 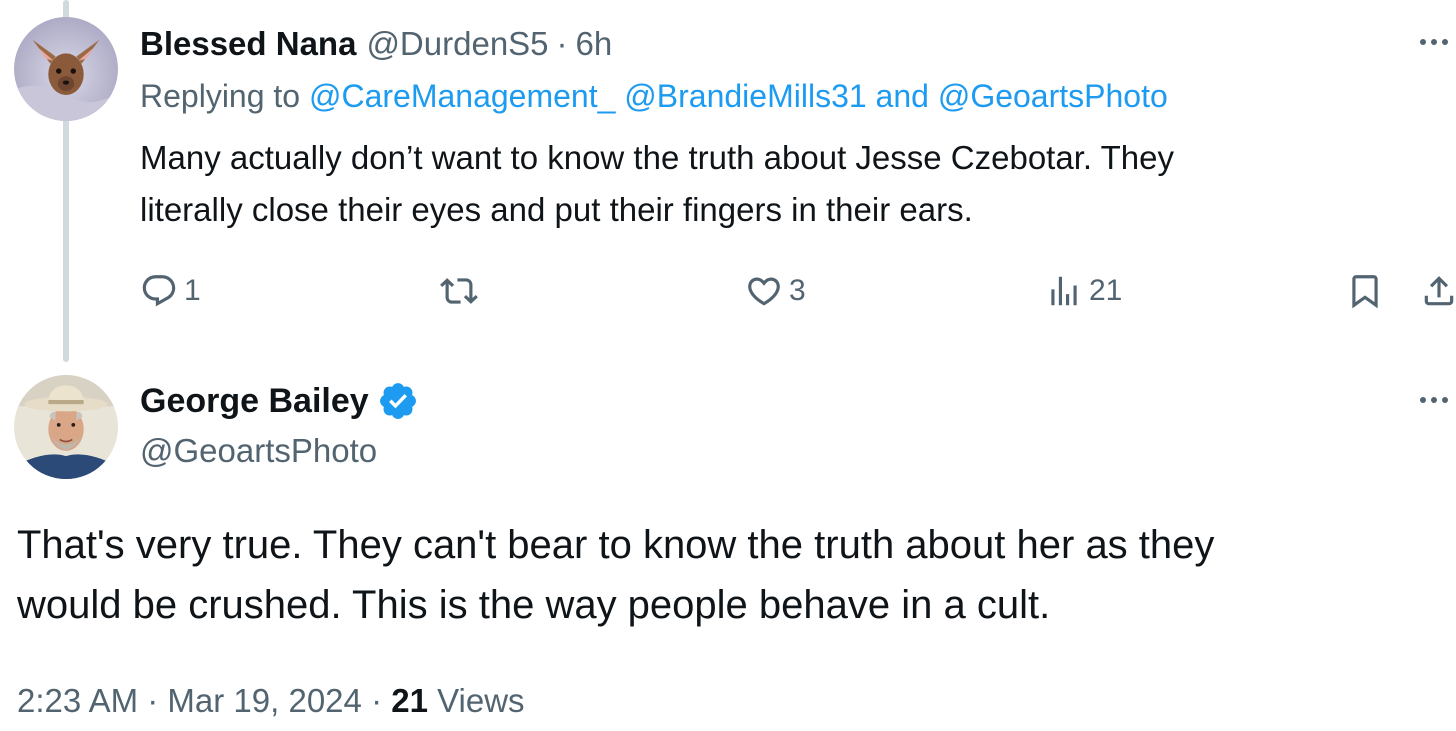 What do you see at coordinates (248, 44) in the screenshot?
I see `reply-display-name: Blessed Nana` at bounding box center [248, 44].